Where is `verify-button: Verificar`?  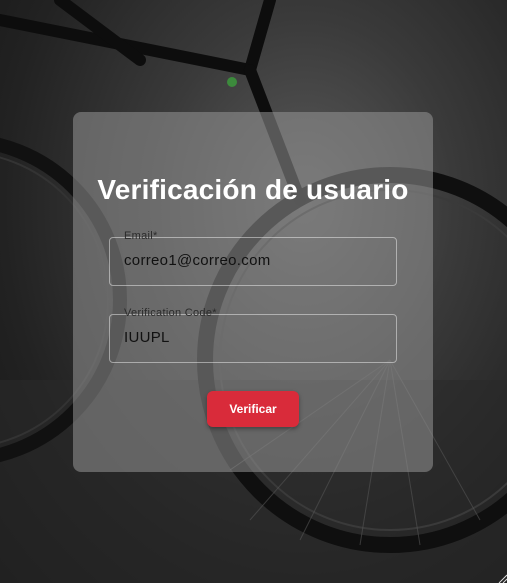 verify-button: Verificar is located at coordinates (253, 409).